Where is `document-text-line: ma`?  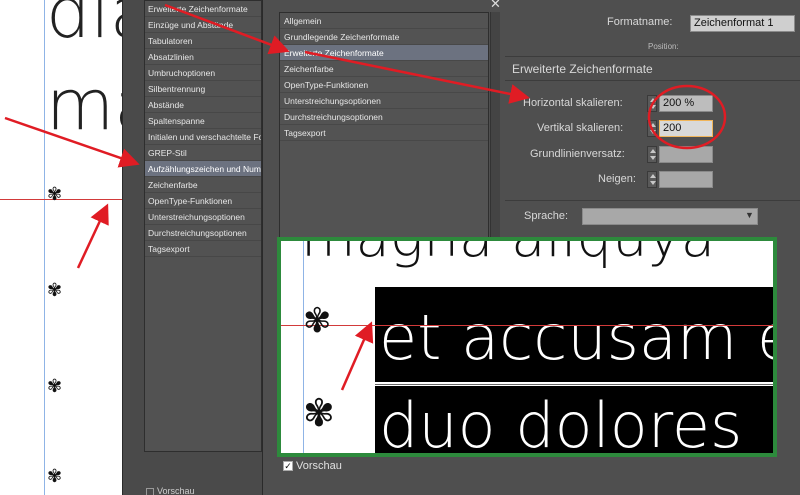
document-text-line: ma is located at coordinates (87, 105).